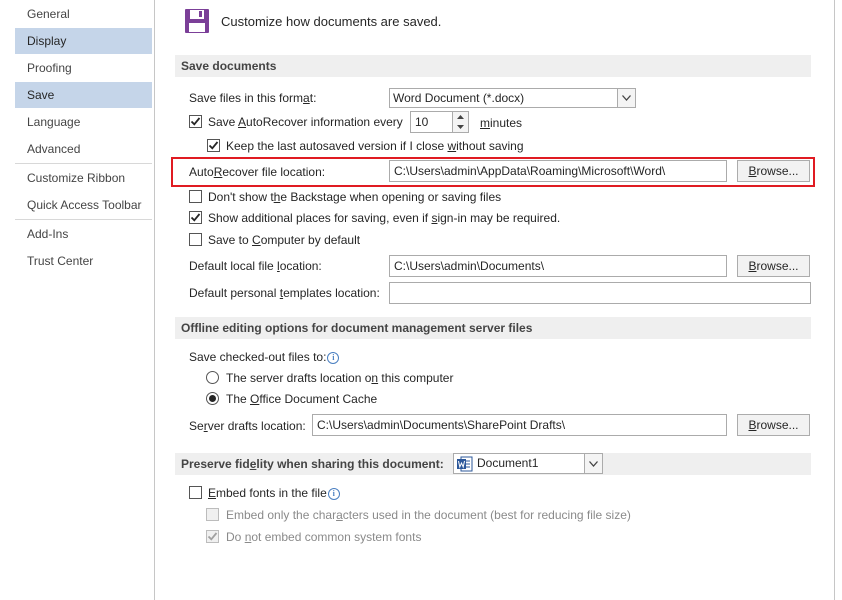 The height and width of the screenshot is (600, 842). I want to click on spin-up-icon, so click(460, 117).